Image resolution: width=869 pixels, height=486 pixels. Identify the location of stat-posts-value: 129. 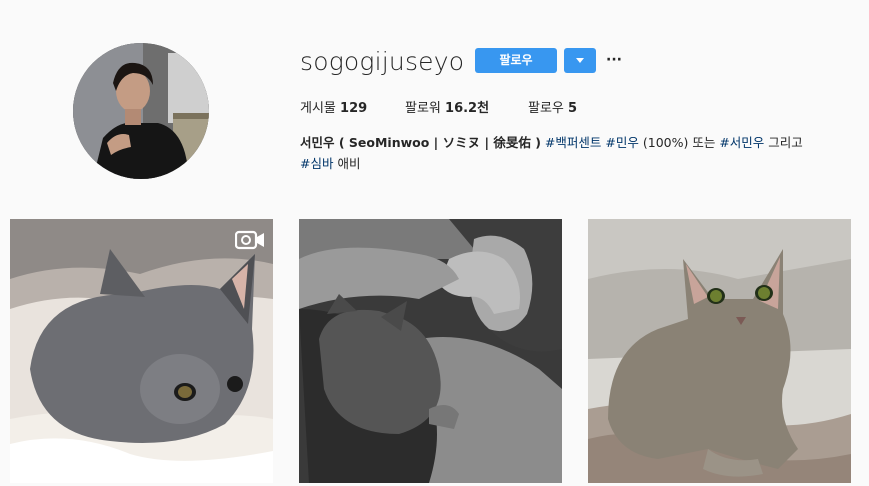
(354, 108).